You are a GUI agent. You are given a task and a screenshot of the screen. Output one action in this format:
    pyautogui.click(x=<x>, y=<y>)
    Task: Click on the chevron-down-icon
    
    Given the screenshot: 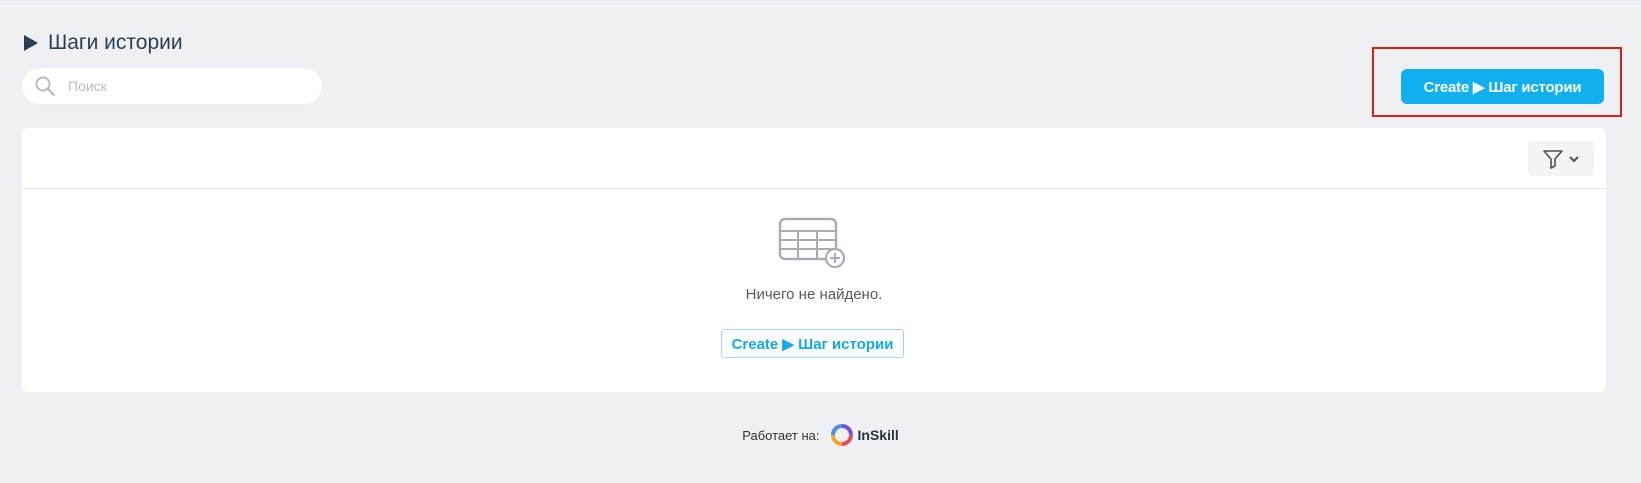 What is the action you would take?
    pyautogui.click(x=1574, y=158)
    